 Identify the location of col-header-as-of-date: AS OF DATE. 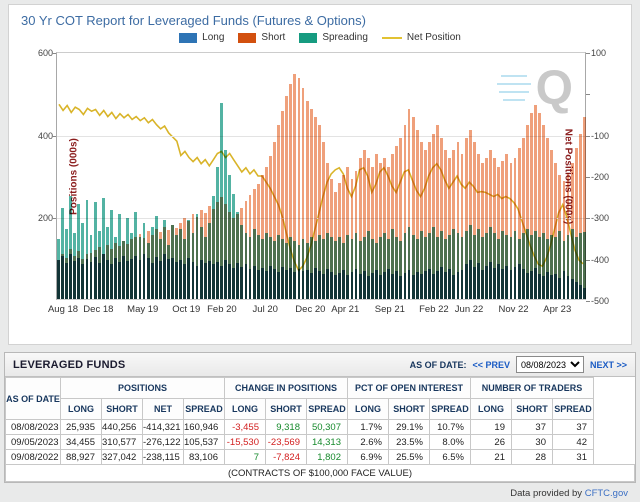
(33, 398).